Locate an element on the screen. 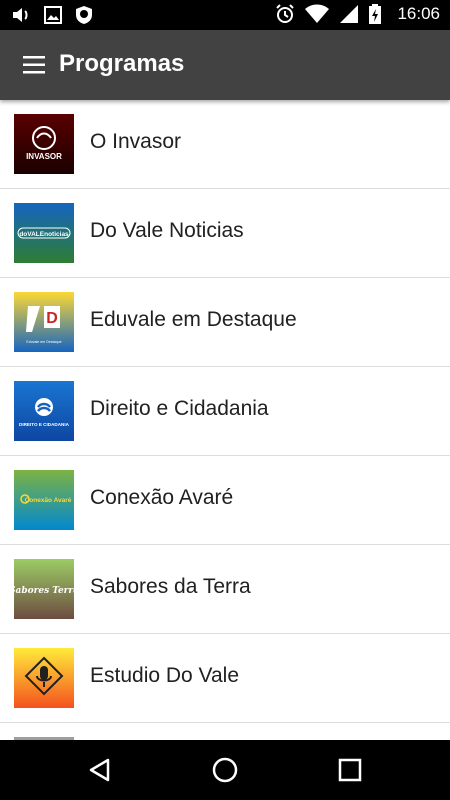 Image resolution: width=450 pixels, height=800 pixels. recents-square-icon is located at coordinates (350, 770).